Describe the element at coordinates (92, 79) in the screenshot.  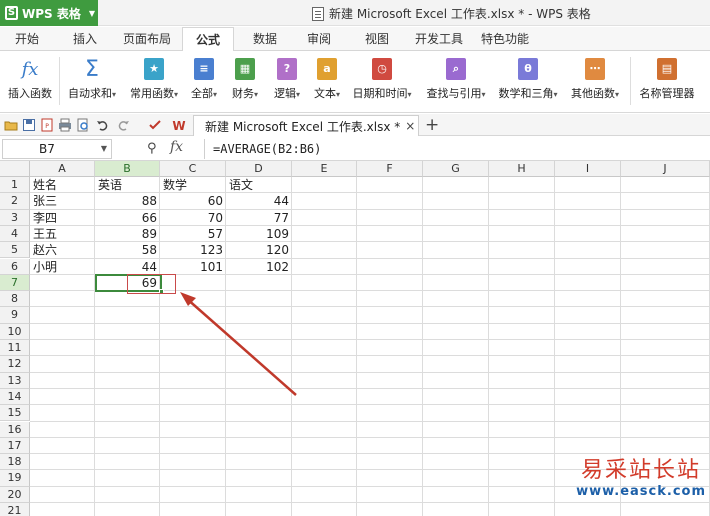
I see `auto-sum-button: Σ 自动求和▾` at that location.